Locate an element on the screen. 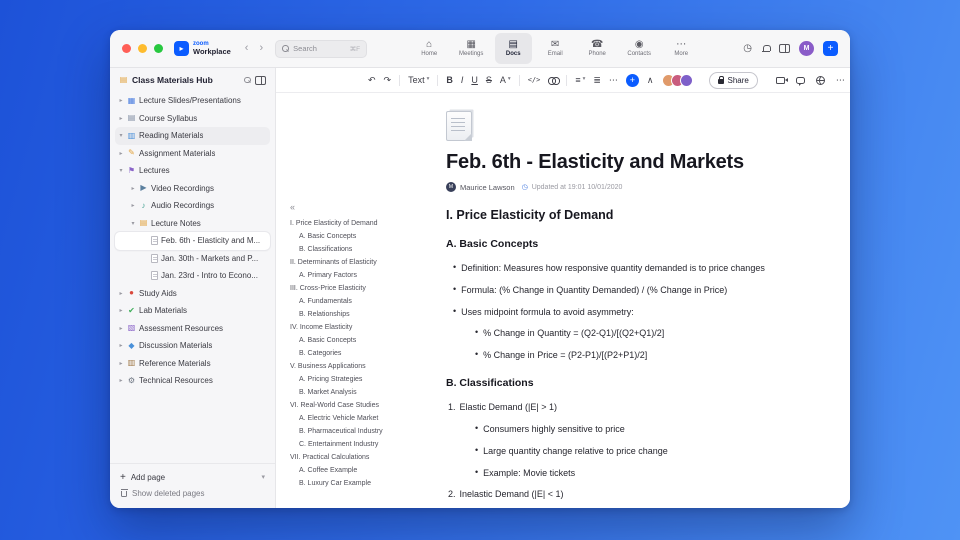 This screenshot has width=960, height=540. document-title: Feb. 6th - Elasticity and Markets is located at coordinates (633, 162).